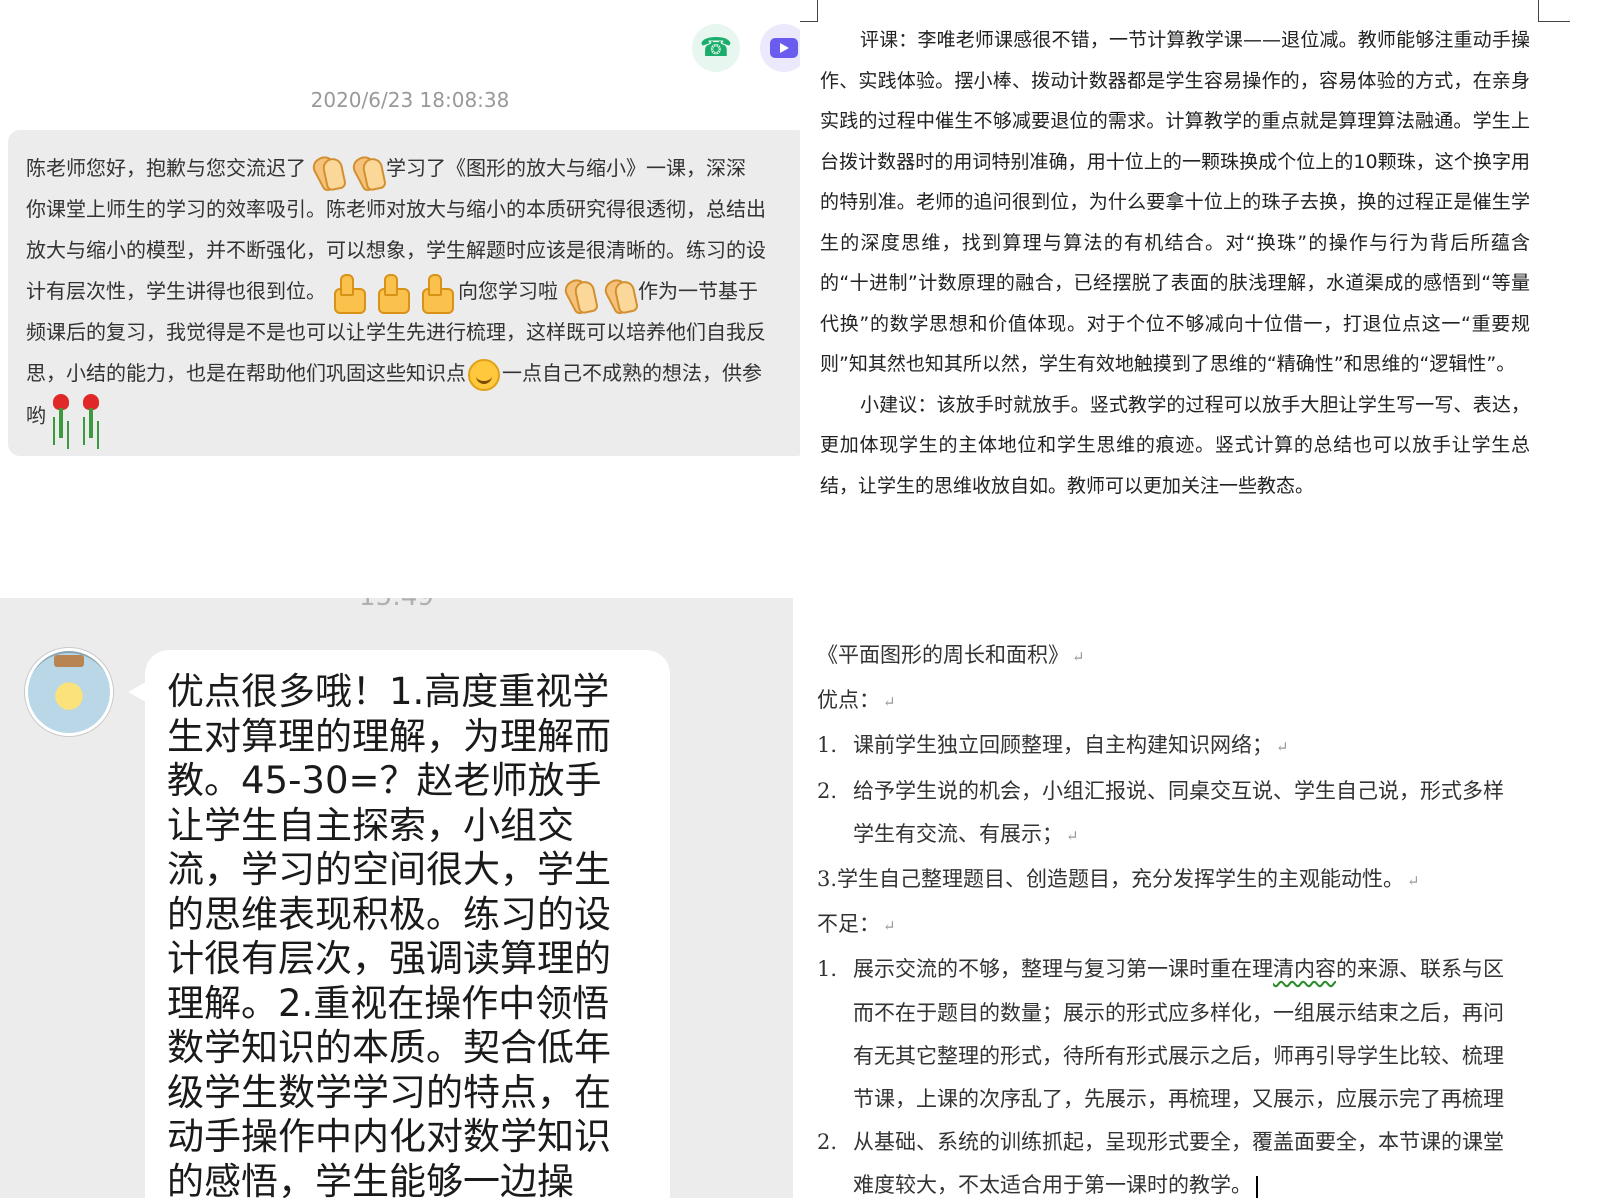 This screenshot has height=1198, width=1600. What do you see at coordinates (1178, 1055) in the screenshot?
I see `list-item-continuation: 有无其它整理的形式，待所有形式展示之后，师再引导学生比较、梳理` at bounding box center [1178, 1055].